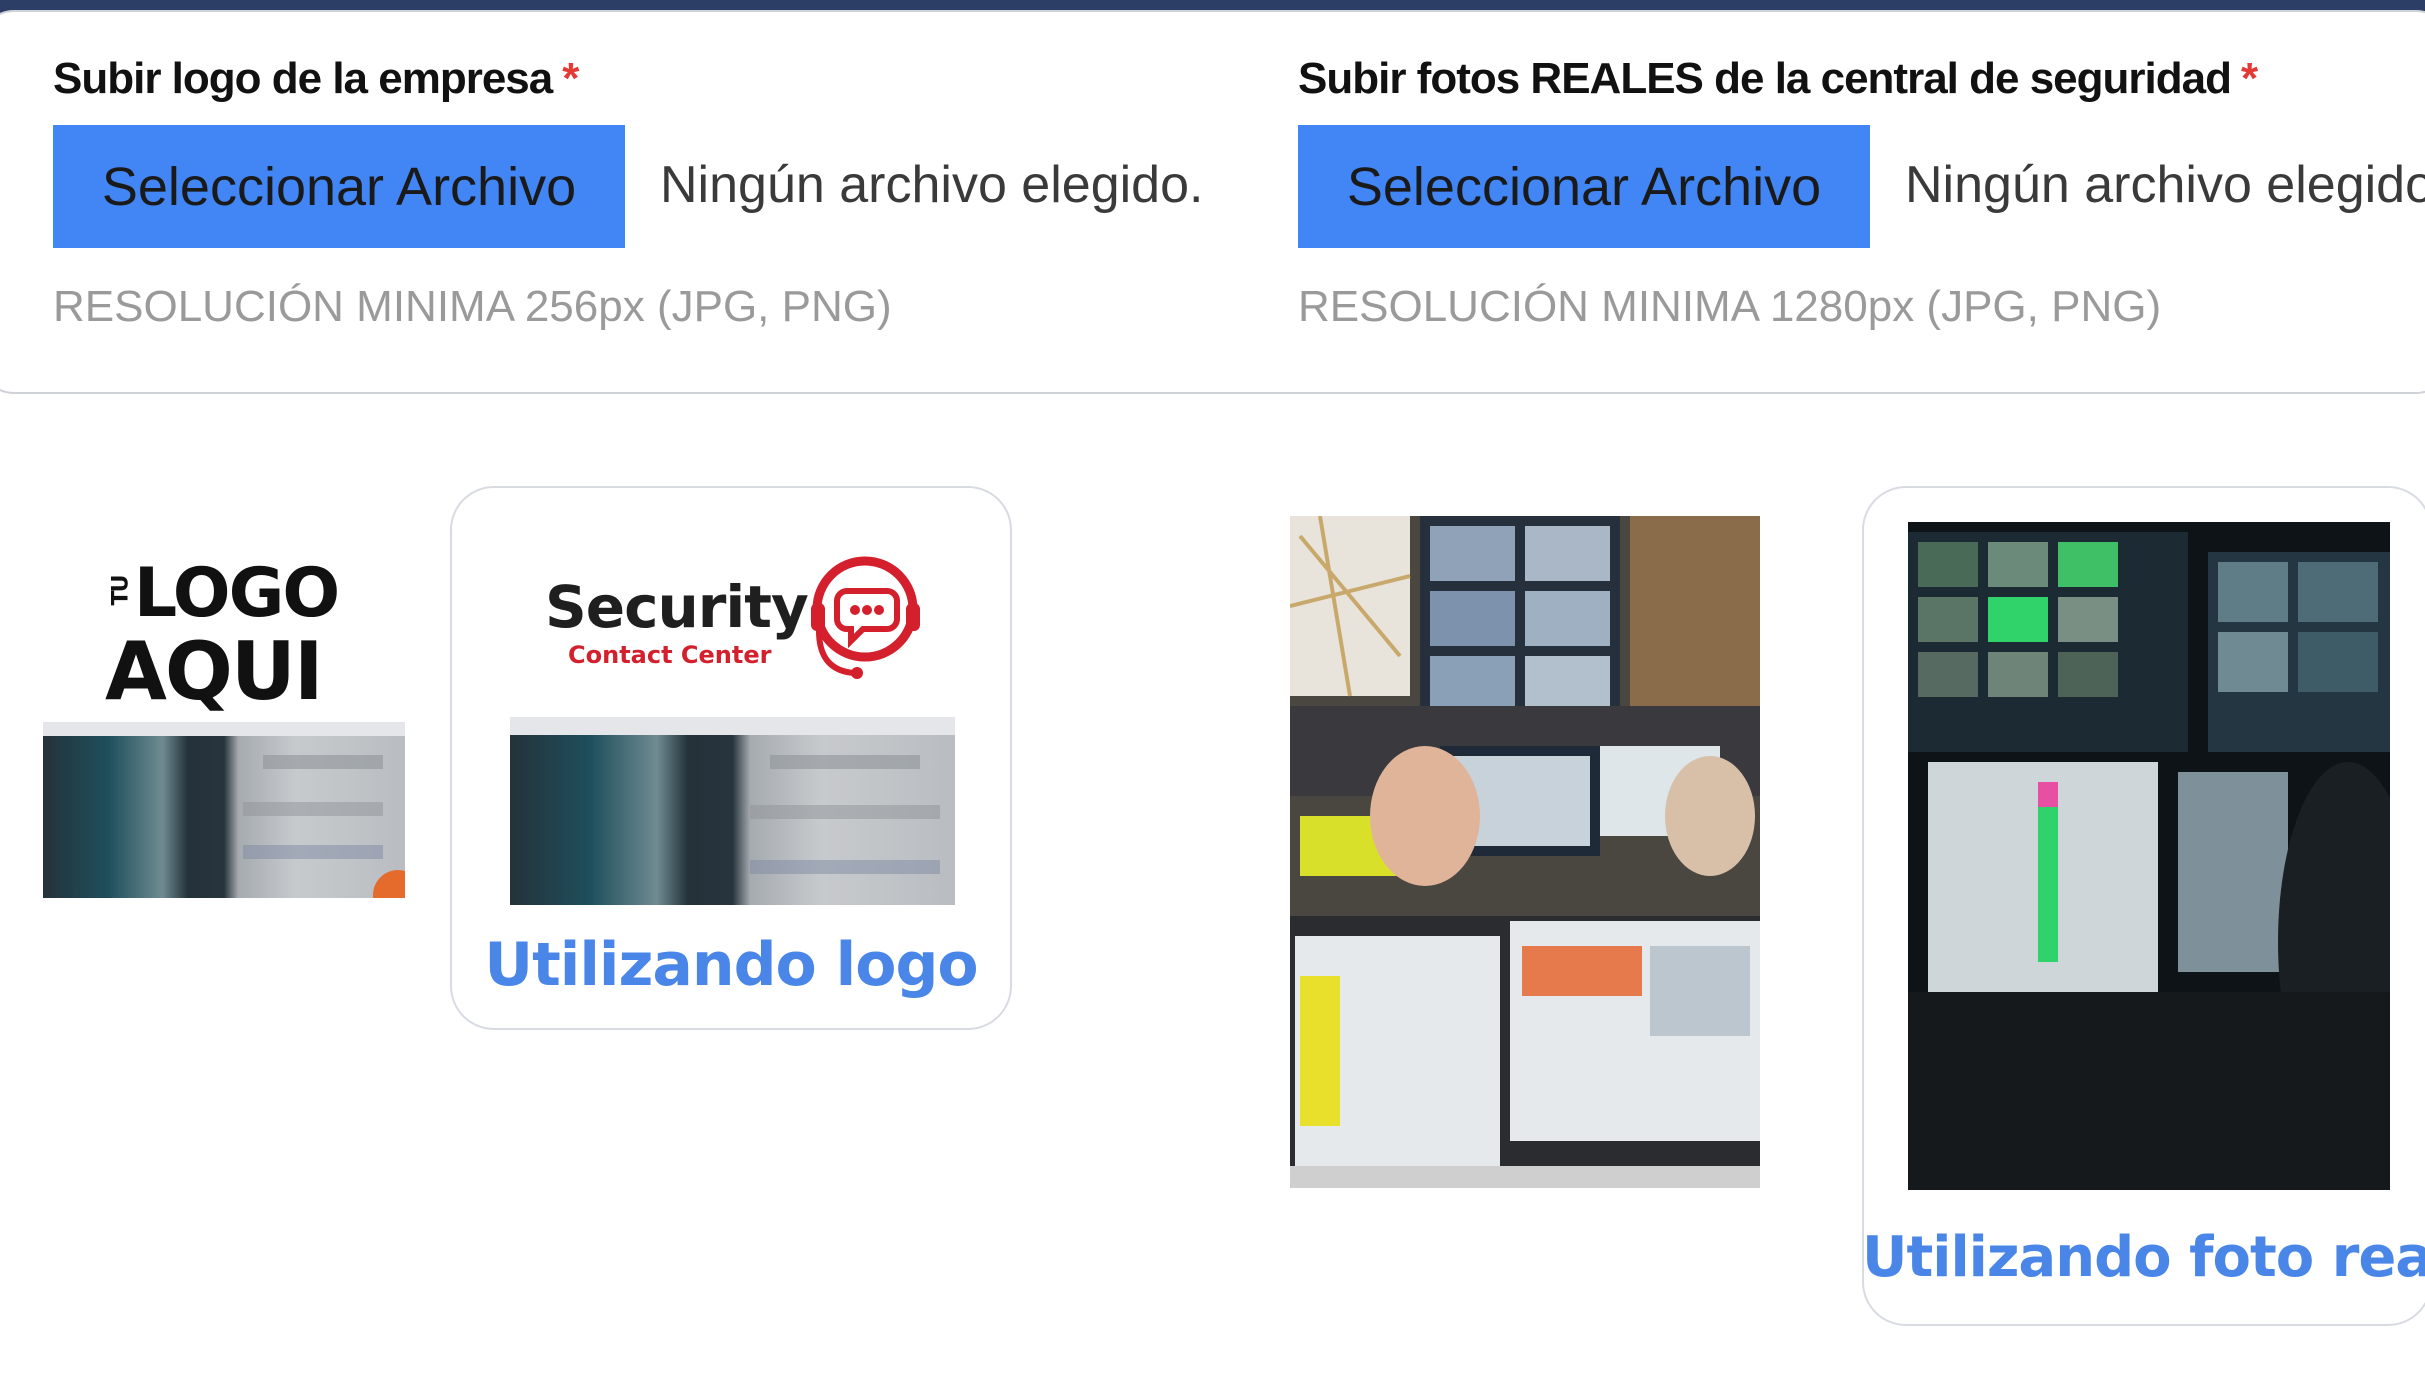 The height and width of the screenshot is (1383, 2425). What do you see at coordinates (339, 186) in the screenshot?
I see `logo-select-file-button: Seleccionar Archivo` at bounding box center [339, 186].